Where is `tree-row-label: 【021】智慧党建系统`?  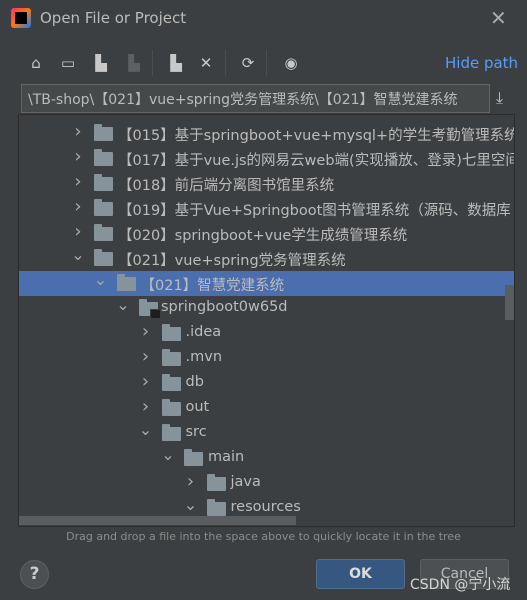
tree-row-label: 【021】智慧党建系统 is located at coordinates (212, 286).